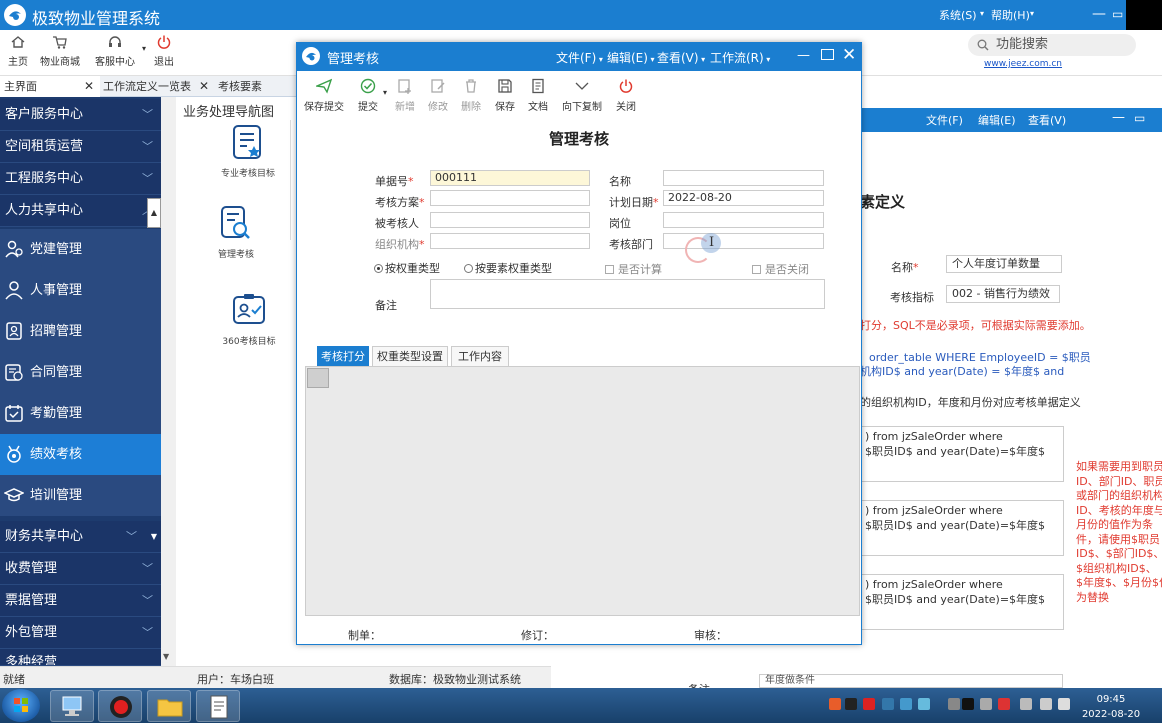 The height and width of the screenshot is (723, 1162). What do you see at coordinates (343, 356) in the screenshot?
I see `tab-assessment-scoring: 考核打分` at bounding box center [343, 356].